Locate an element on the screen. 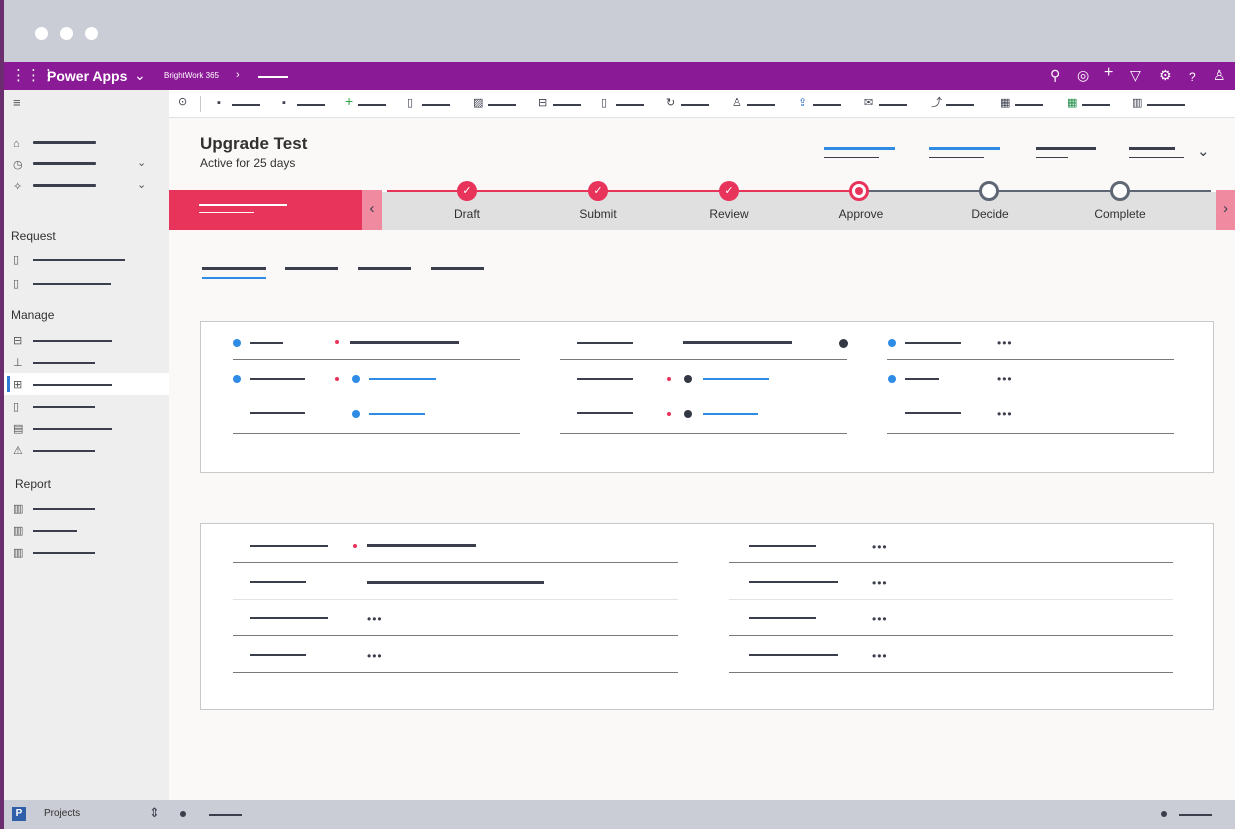 The width and height of the screenshot is (1235, 829). email-link-button is located at coordinates (893, 105).